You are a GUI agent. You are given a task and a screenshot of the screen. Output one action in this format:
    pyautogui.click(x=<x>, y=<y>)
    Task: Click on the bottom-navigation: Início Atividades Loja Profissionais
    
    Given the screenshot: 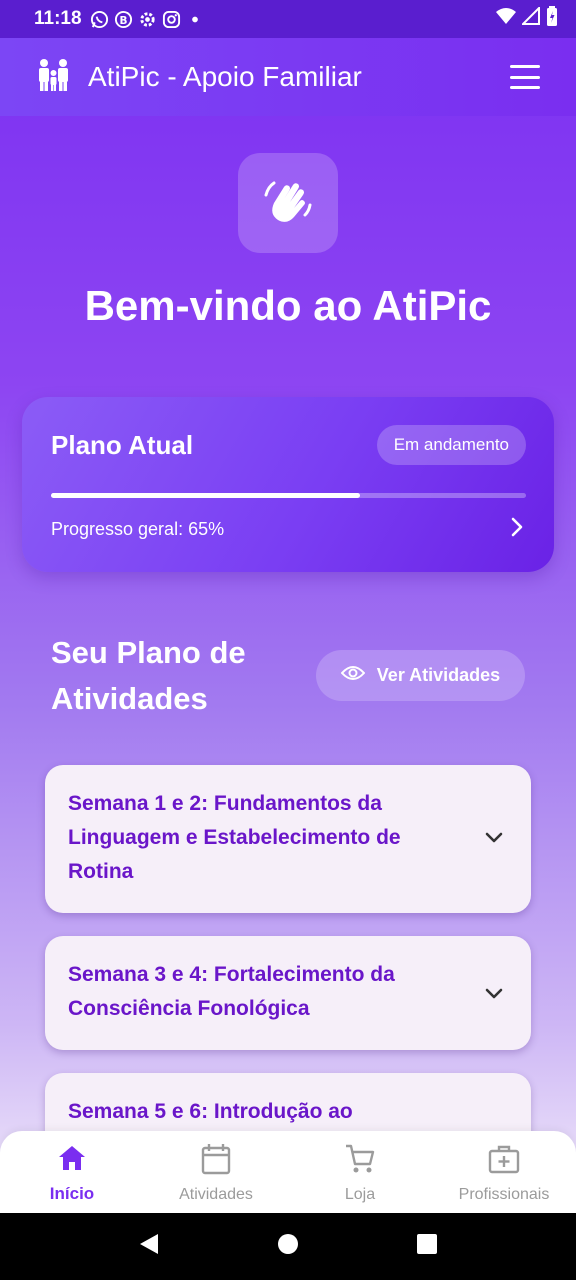 What is the action you would take?
    pyautogui.click(x=288, y=1172)
    